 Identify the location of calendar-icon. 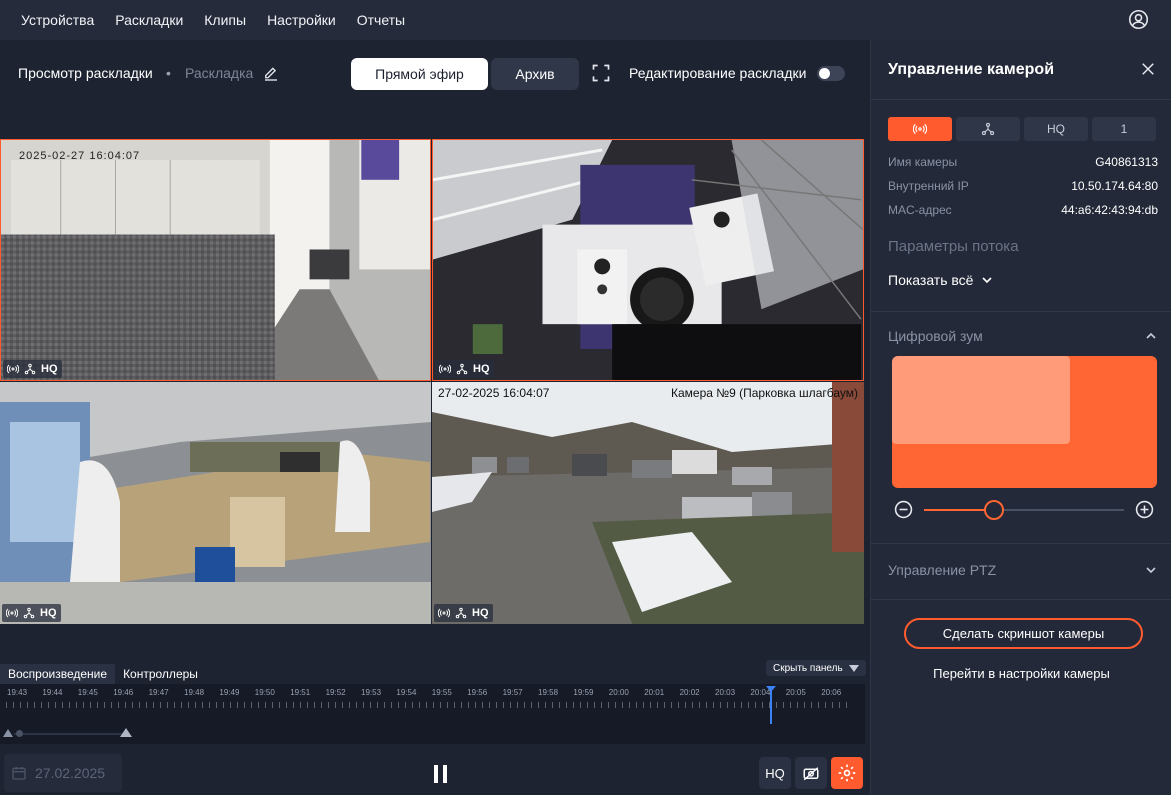
(19, 773).